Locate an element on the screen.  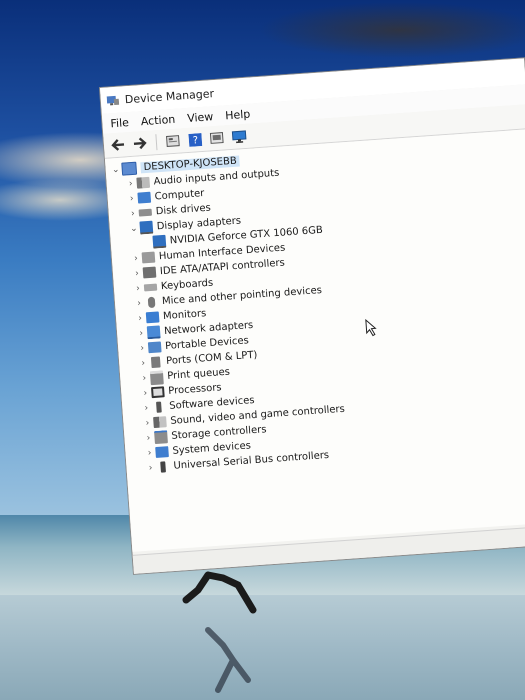
portable-icon is located at coordinates (154, 347).